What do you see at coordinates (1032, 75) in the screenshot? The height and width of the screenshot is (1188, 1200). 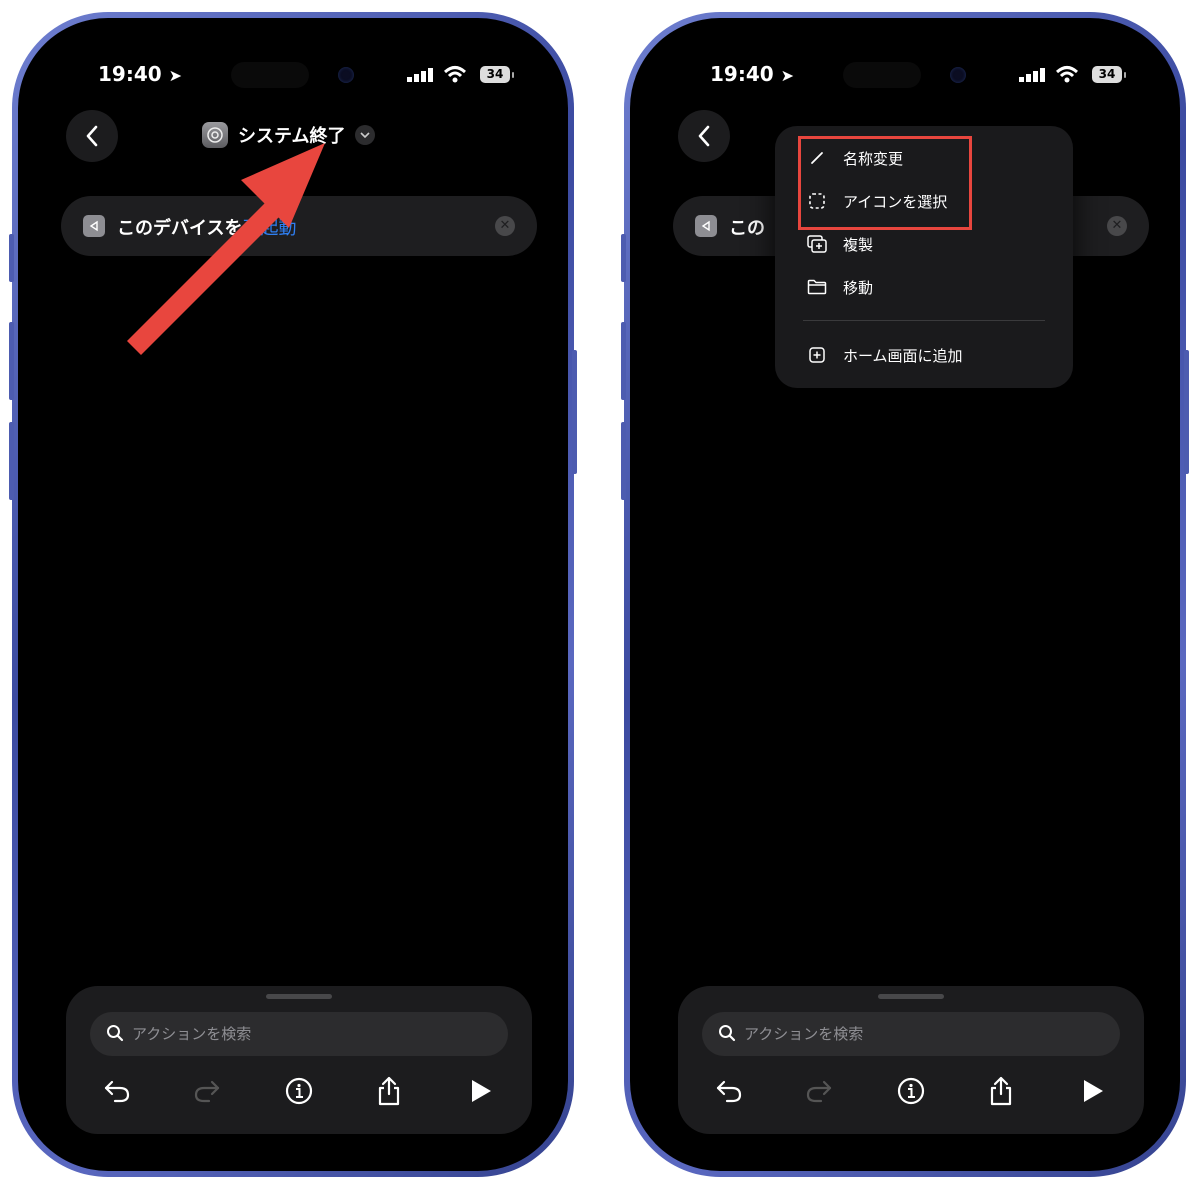 I see `signal-icon` at bounding box center [1032, 75].